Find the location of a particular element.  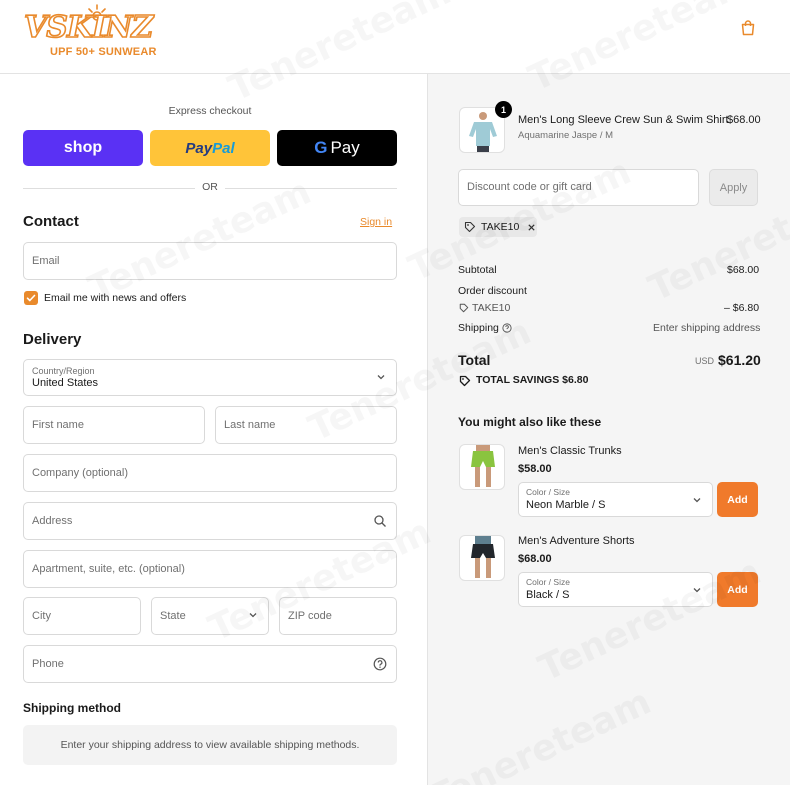

cart-item-name: Men's Long Sleeve Crew Sun & Swim Shirt is located at coordinates (623, 120).